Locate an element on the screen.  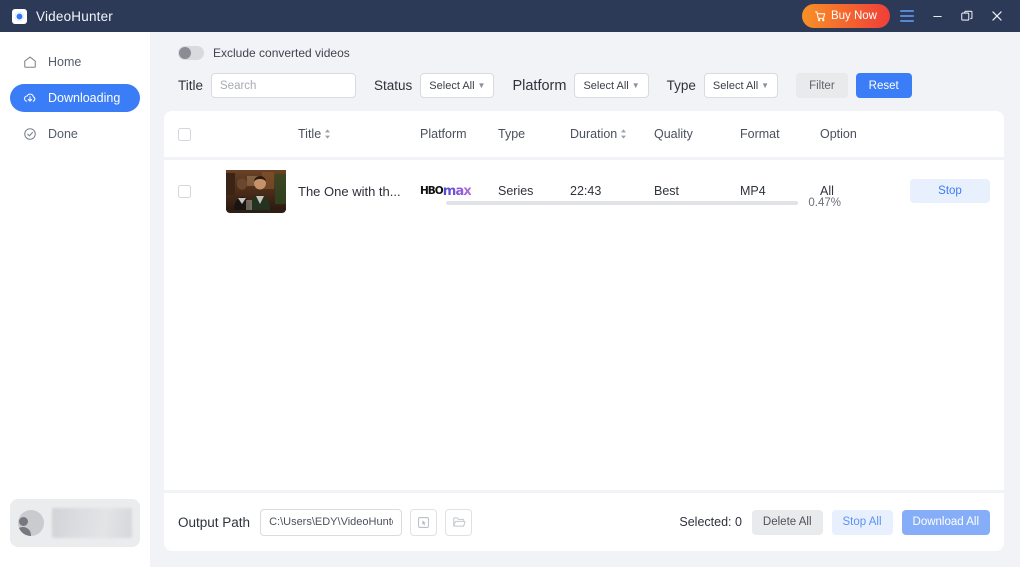
reset-button: Reset is located at coordinates (883, 85).